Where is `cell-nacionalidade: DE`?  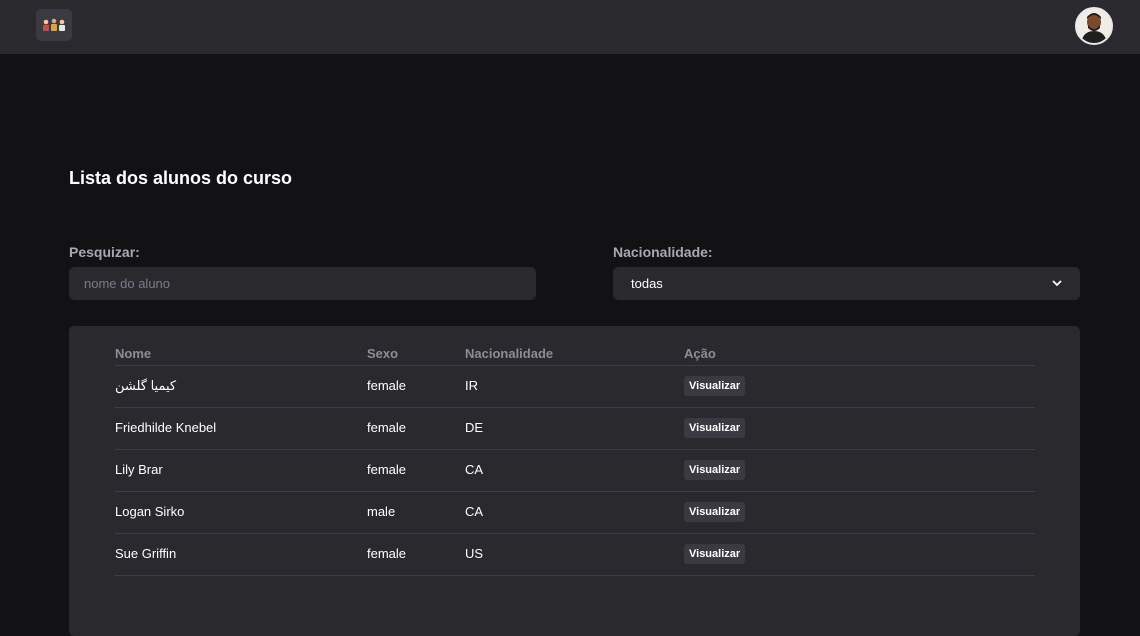 cell-nacionalidade: DE is located at coordinates (474, 427).